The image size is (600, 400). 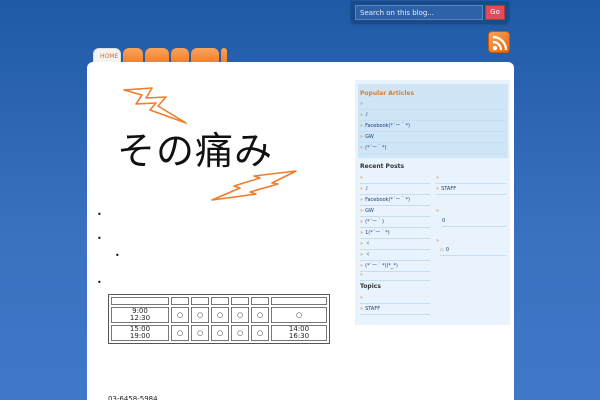 I want to click on recent-post-item: » 1(*´ー｀*), so click(x=395, y=233).